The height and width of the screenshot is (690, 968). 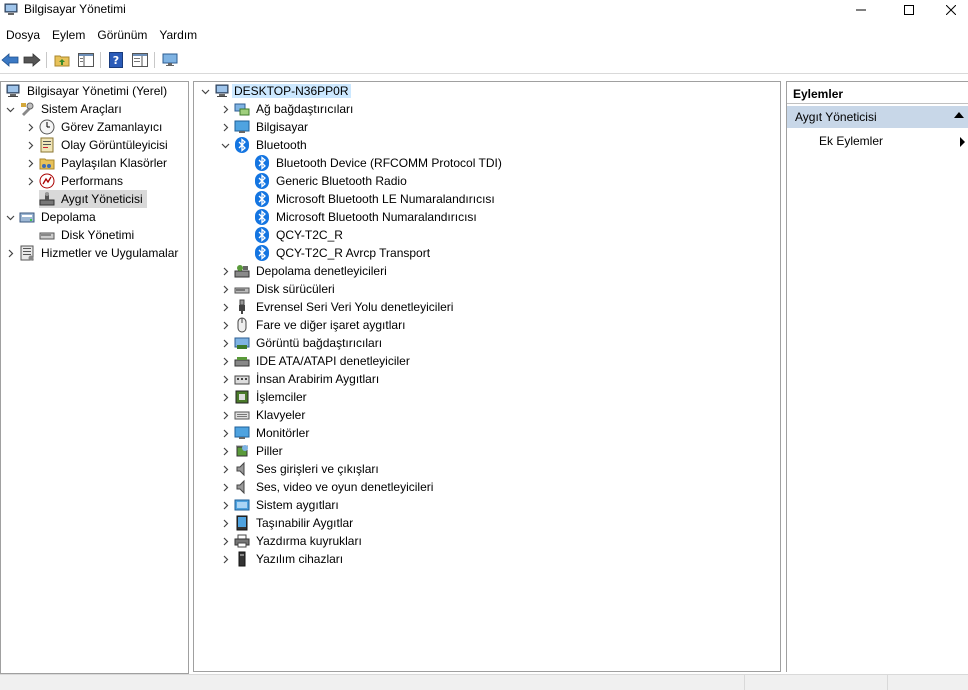 I want to click on menu-yardim: Yardım, so click(x=178, y=34).